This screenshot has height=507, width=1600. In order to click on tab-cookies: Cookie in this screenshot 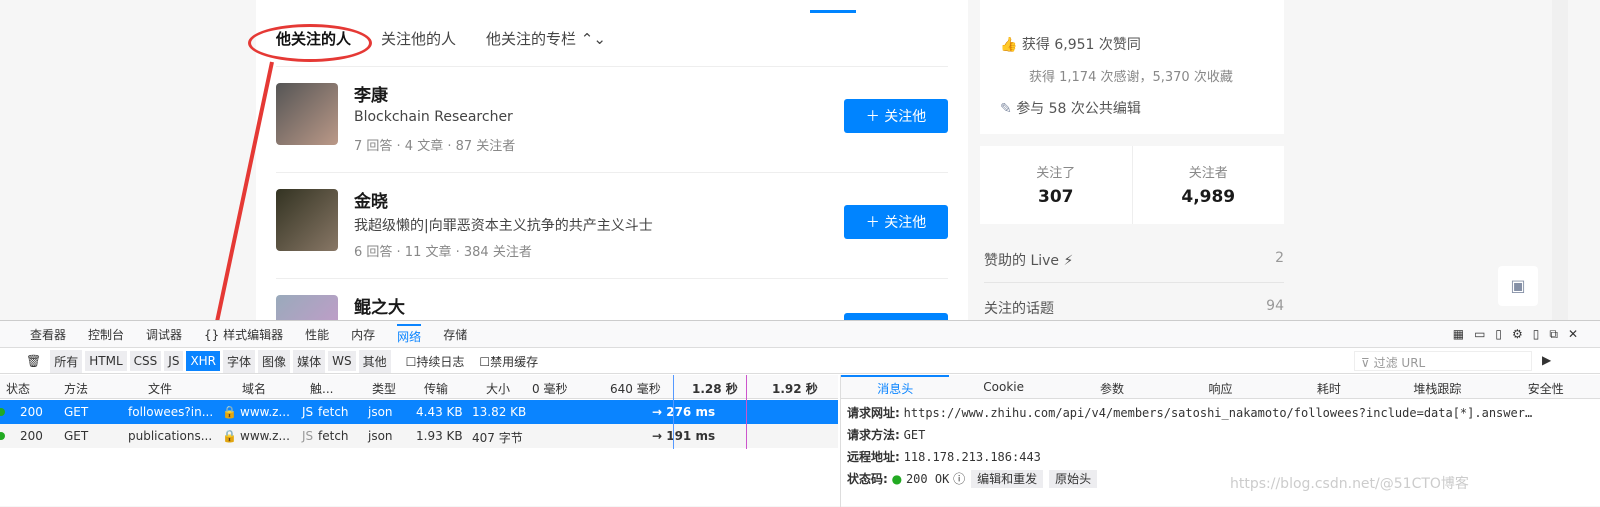, I will do `click(1003, 386)`.